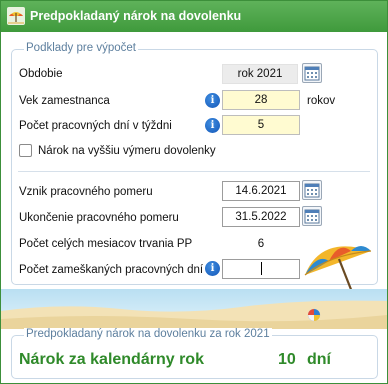 Image resolution: width=388 pixels, height=384 pixels. I want to click on end-date-field: 31.5.2022, so click(261, 217).